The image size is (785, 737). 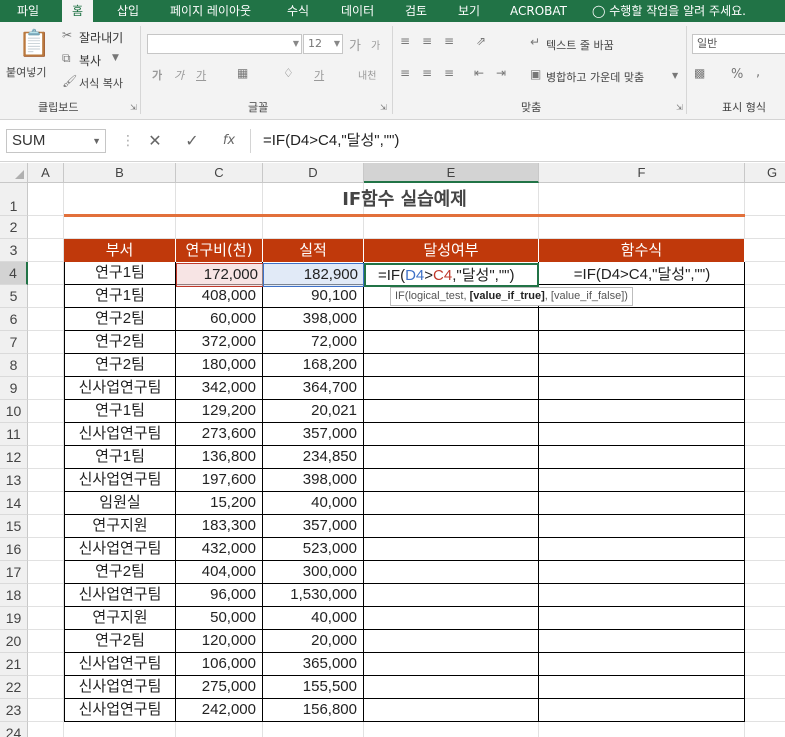 What do you see at coordinates (449, 73) in the screenshot?
I see `align-right-icon: ≡` at bounding box center [449, 73].